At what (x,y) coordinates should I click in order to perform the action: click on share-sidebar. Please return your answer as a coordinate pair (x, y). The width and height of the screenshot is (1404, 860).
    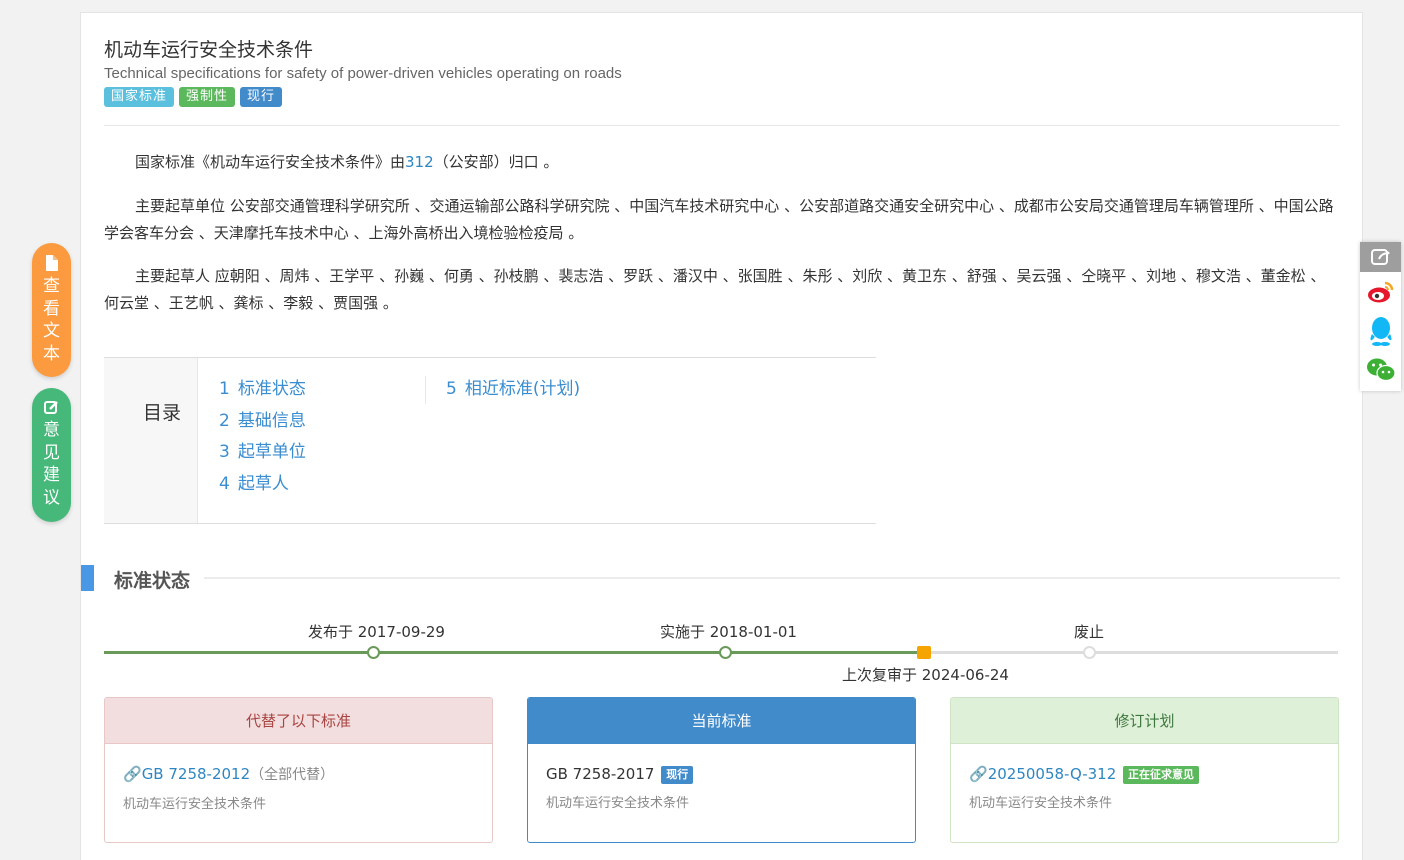
    Looking at the image, I should click on (1380, 316).